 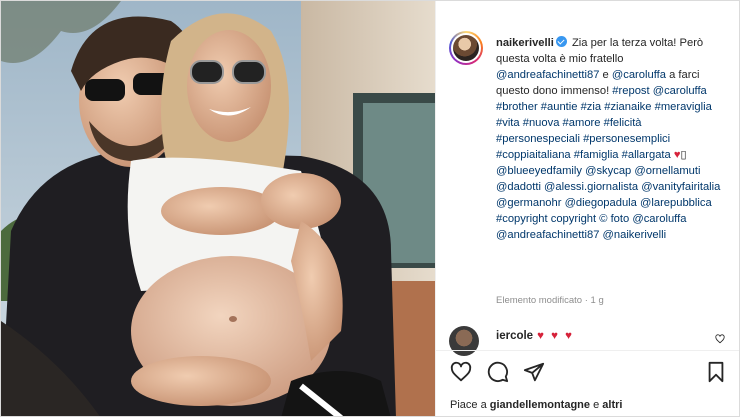 I want to click on likes-conj: e, so click(x=596, y=405).